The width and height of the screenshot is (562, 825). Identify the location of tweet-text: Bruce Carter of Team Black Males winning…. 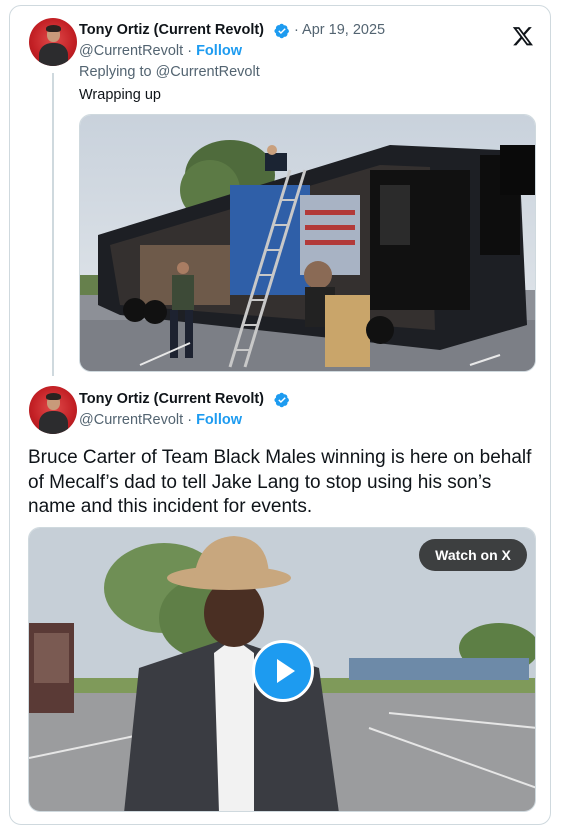
(280, 482).